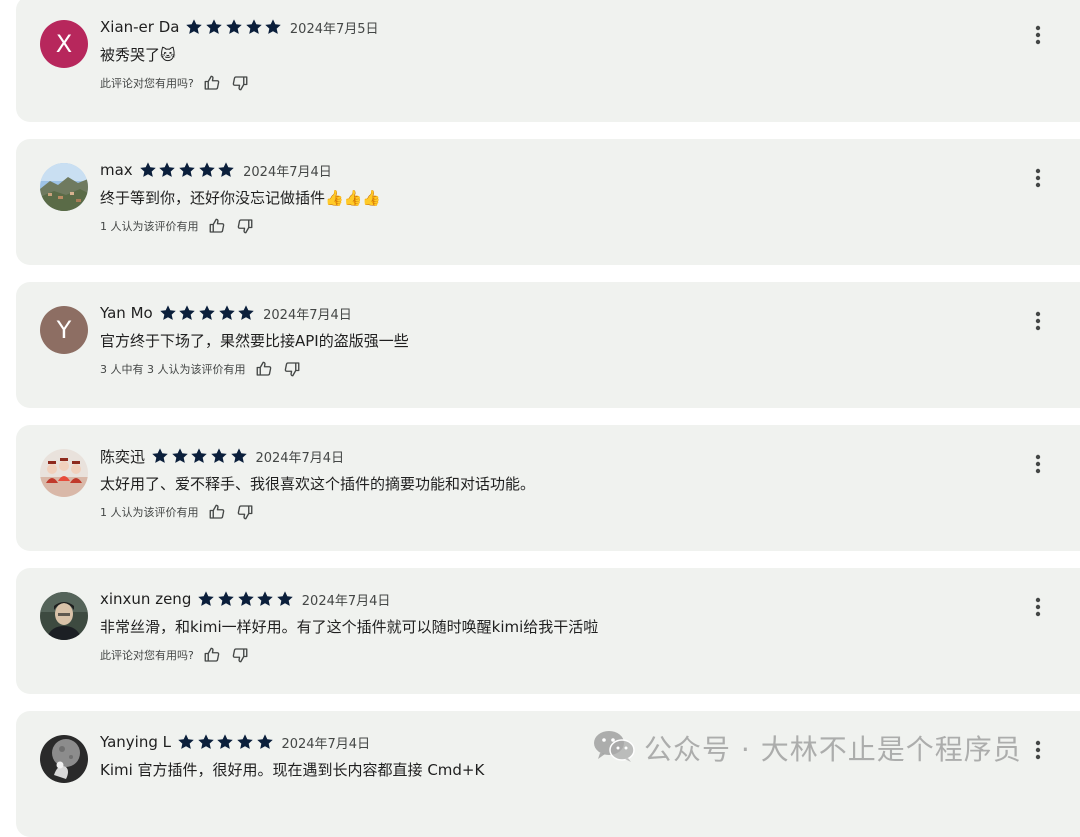  I want to click on helpful-row: 3 人中有 3 人认为该评价有用, so click(205, 369).